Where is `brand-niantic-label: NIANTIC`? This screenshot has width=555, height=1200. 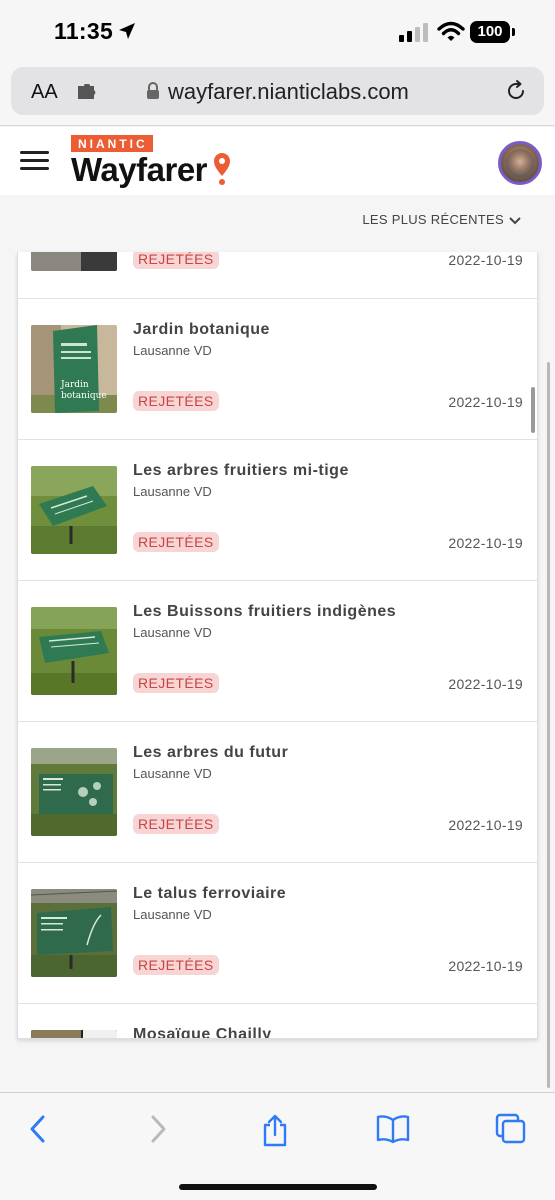
brand-niantic-label: NIANTIC is located at coordinates (112, 143).